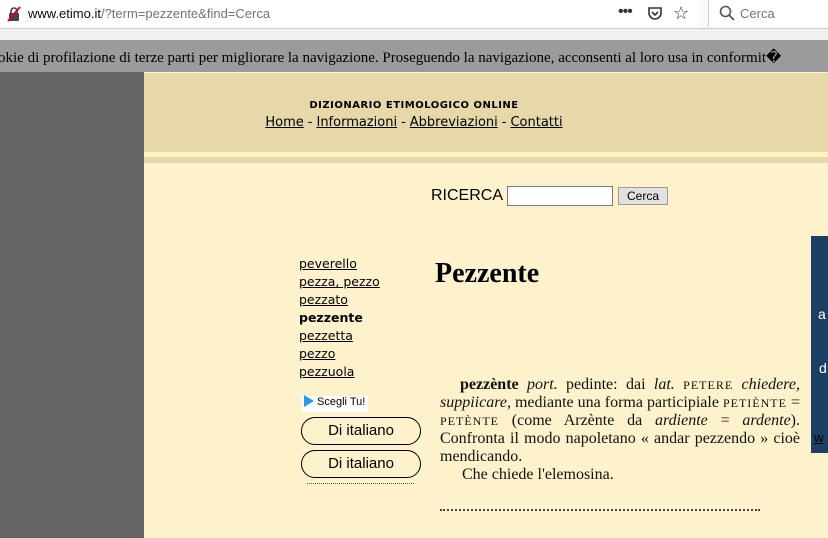 The height and width of the screenshot is (538, 828). What do you see at coordinates (361, 431) in the screenshot?
I see `ad-button-1: Di italiano` at bounding box center [361, 431].